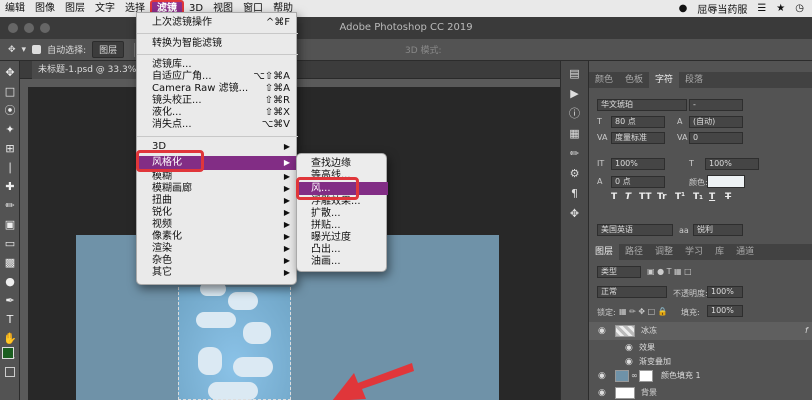  What do you see at coordinates (15, 8) in the screenshot?
I see `menu-edit: 编辑` at bounding box center [15, 8].